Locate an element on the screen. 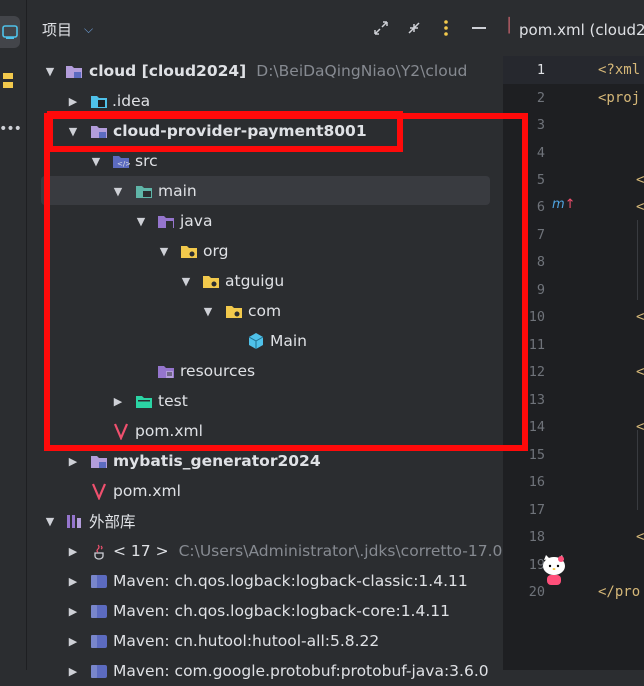 The width and height of the screenshot is (644, 686). structure-tool-button is located at coordinates (10, 81).